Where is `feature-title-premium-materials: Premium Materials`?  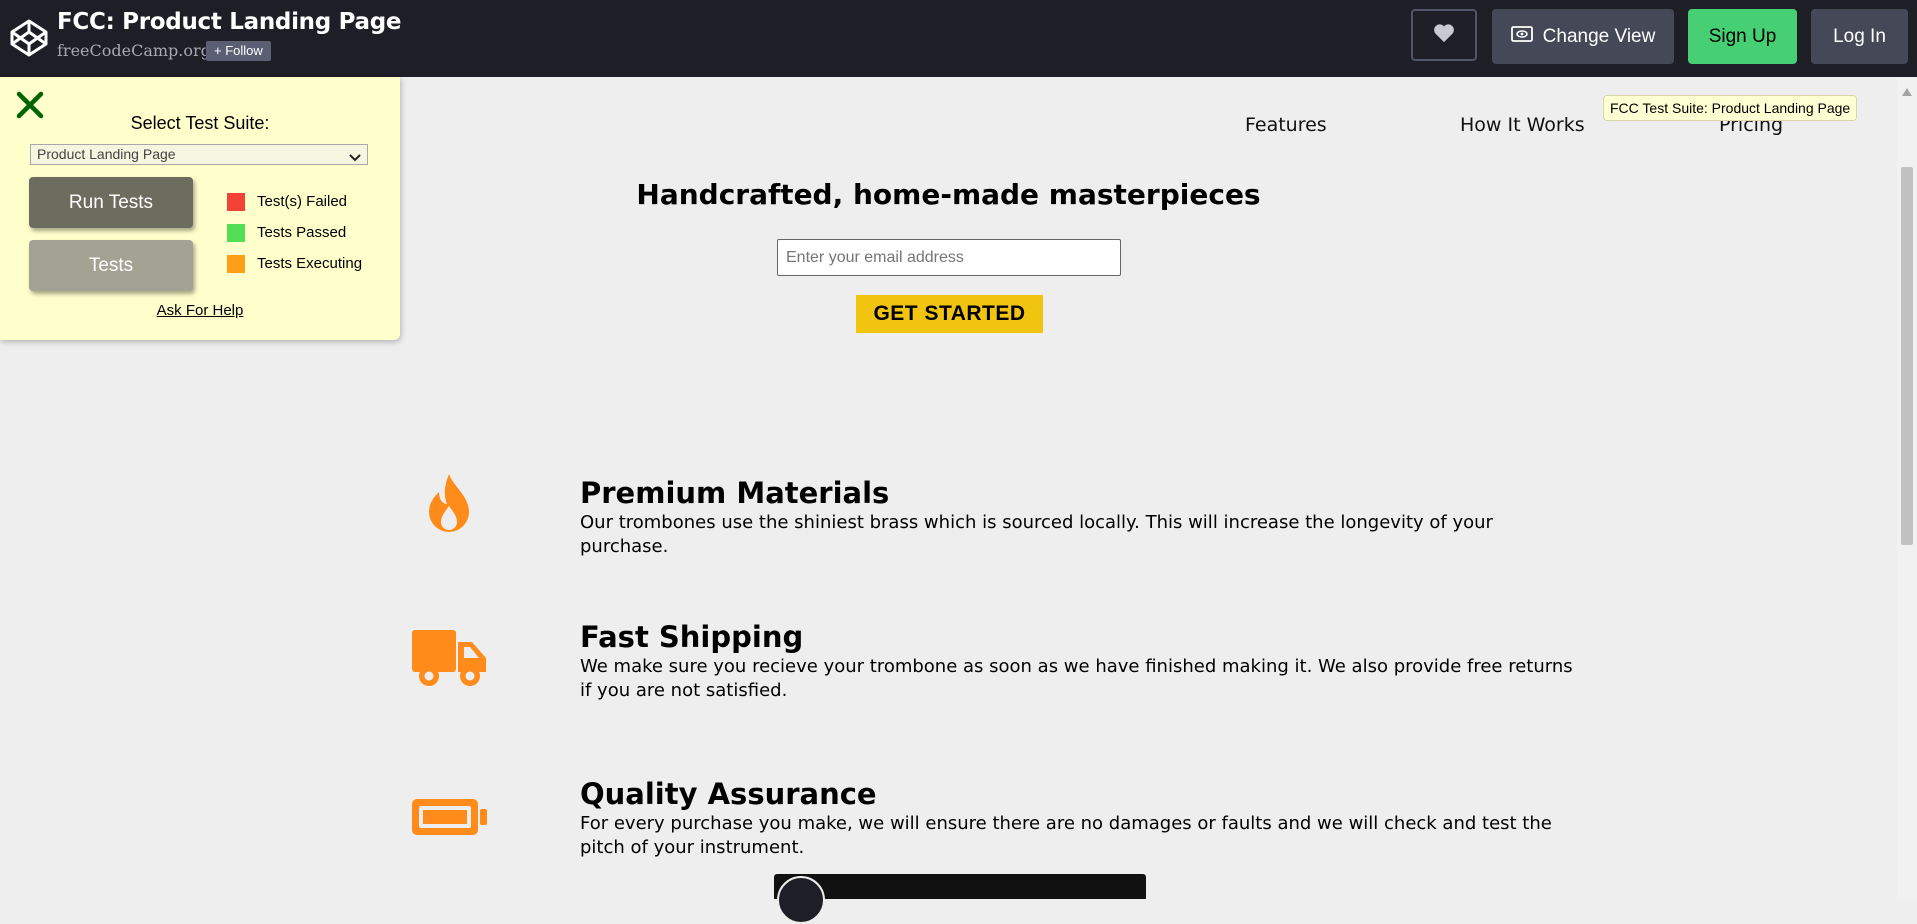
feature-title-premium-materials: Premium Materials is located at coordinates (735, 493).